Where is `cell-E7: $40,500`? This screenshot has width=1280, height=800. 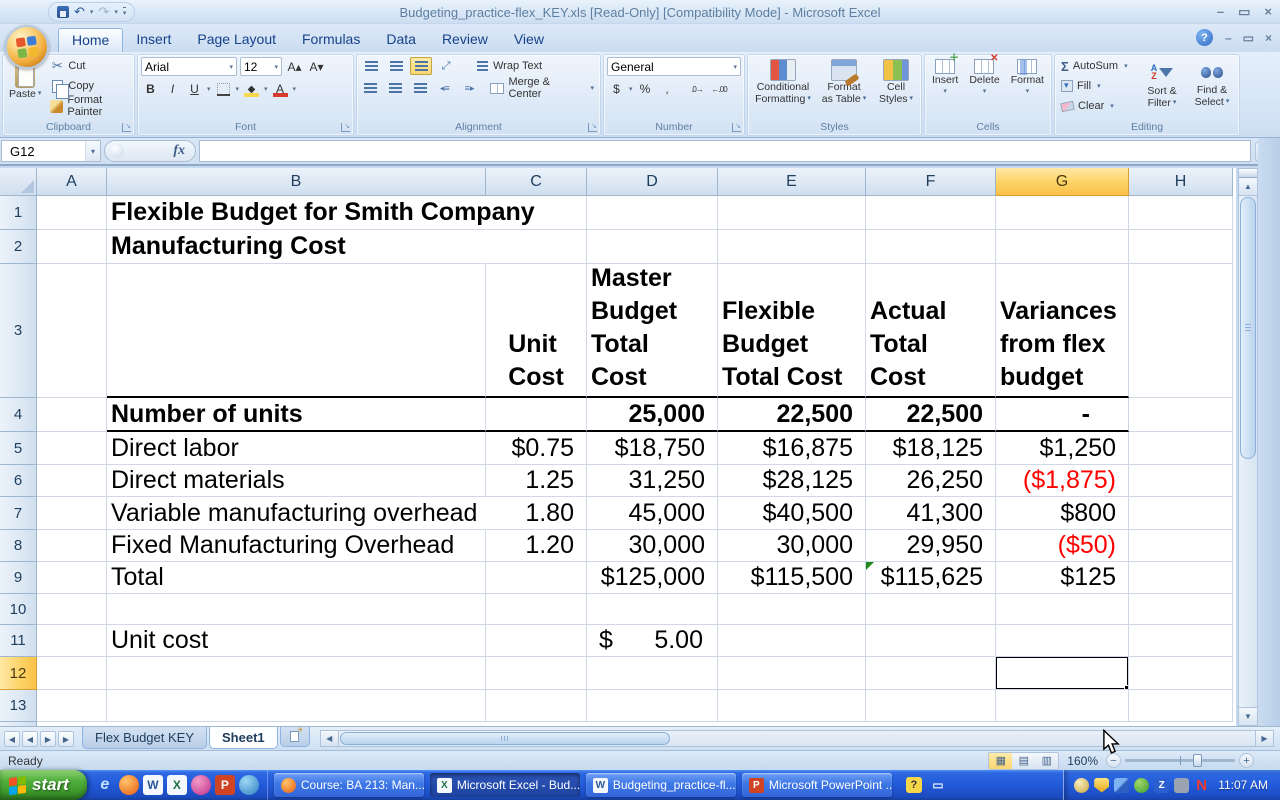
cell-E7: $40,500 is located at coordinates (792, 513).